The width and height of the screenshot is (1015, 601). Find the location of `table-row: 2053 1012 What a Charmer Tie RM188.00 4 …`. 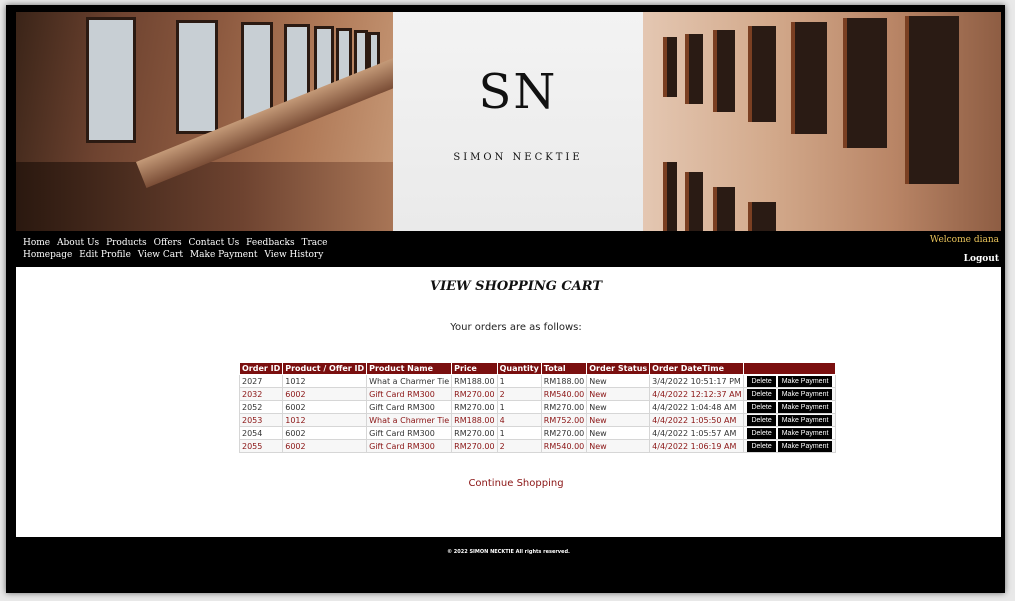

table-row: 2053 1012 What a Charmer Tie RM188.00 4 … is located at coordinates (537, 420).